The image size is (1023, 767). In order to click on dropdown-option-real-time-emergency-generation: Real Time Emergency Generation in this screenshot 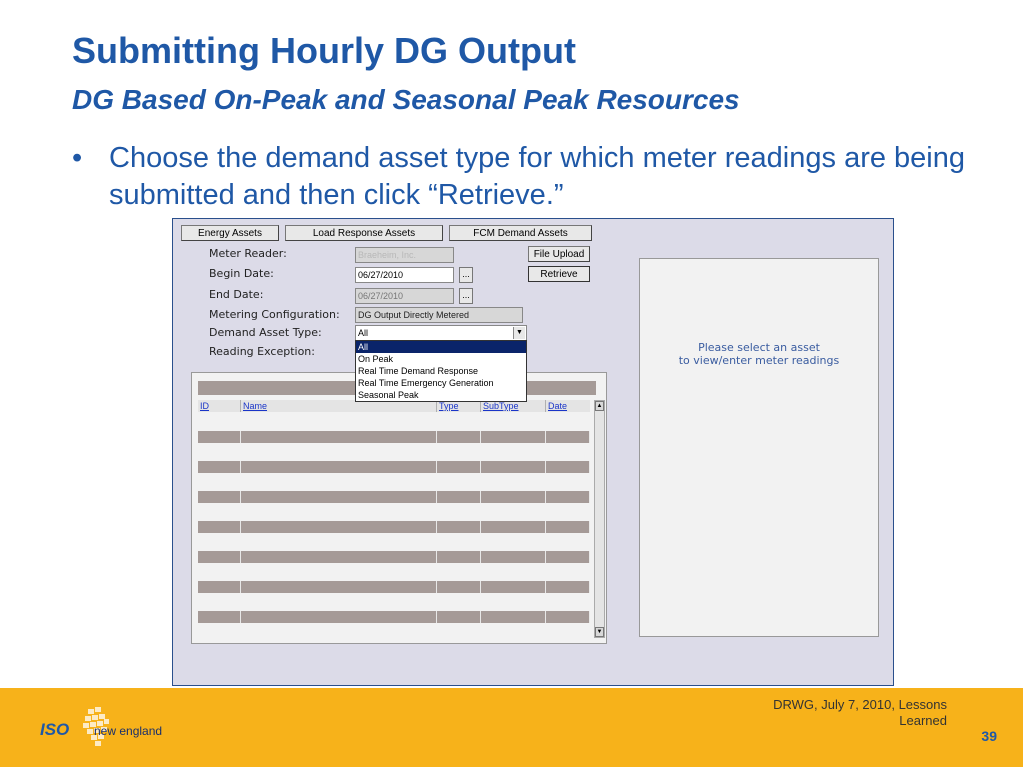, I will do `click(441, 383)`.